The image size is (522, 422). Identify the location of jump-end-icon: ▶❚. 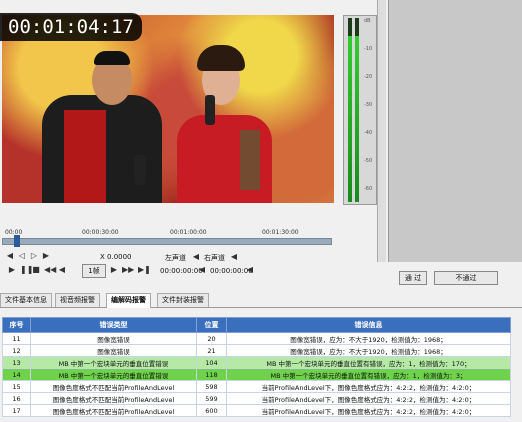
(144, 270).